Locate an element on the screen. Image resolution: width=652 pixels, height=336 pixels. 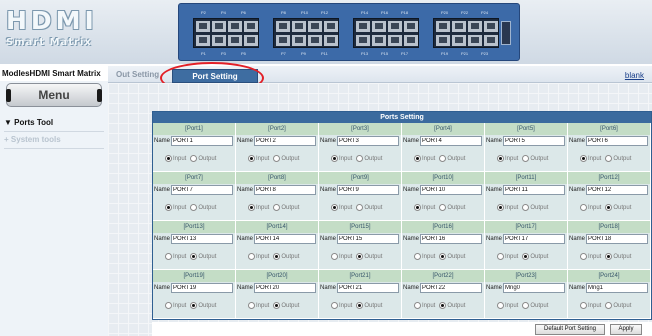
sidebar-item-system-tools: + System tools is located at coordinates (32, 139).